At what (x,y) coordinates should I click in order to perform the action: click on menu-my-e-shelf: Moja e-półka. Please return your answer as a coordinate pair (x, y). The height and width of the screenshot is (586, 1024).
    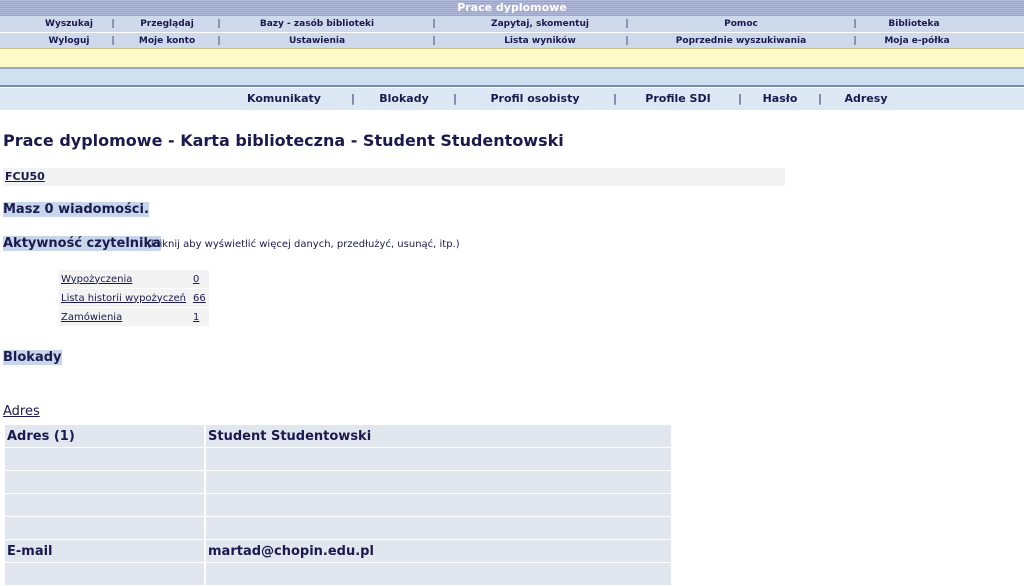
    Looking at the image, I should click on (916, 41).